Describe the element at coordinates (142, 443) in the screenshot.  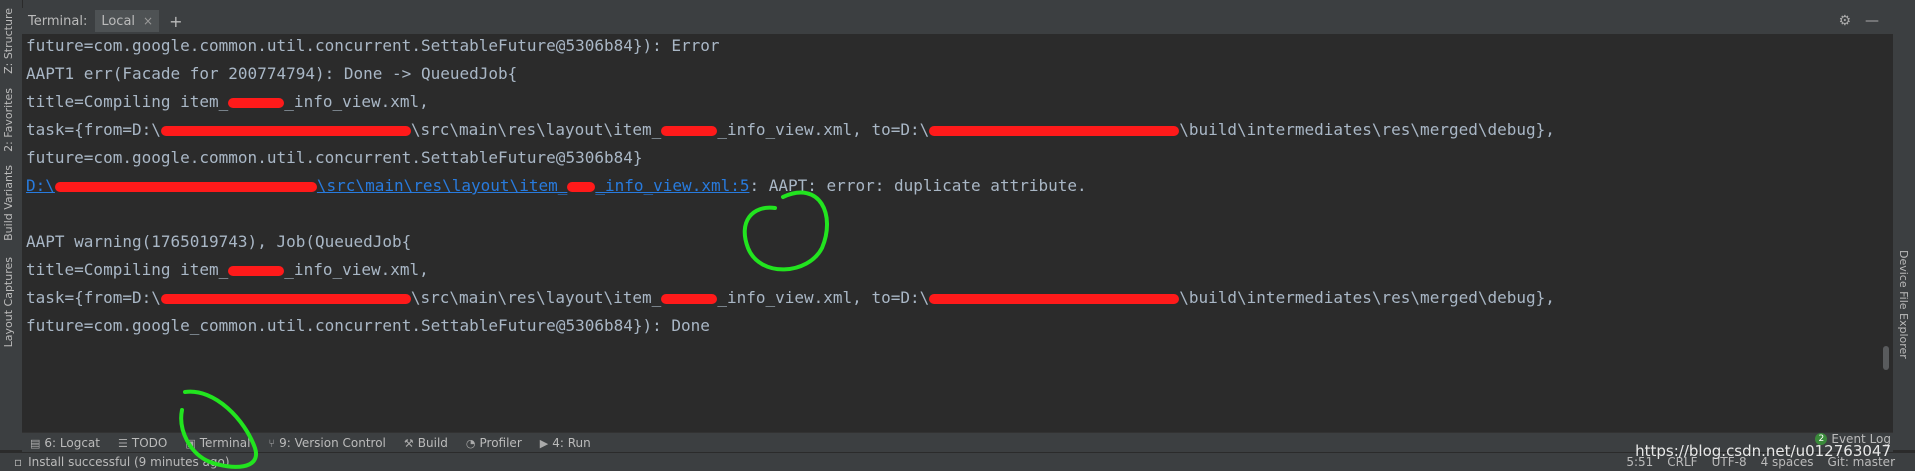
I see `tool-window-todo: ☰ TODO` at that location.